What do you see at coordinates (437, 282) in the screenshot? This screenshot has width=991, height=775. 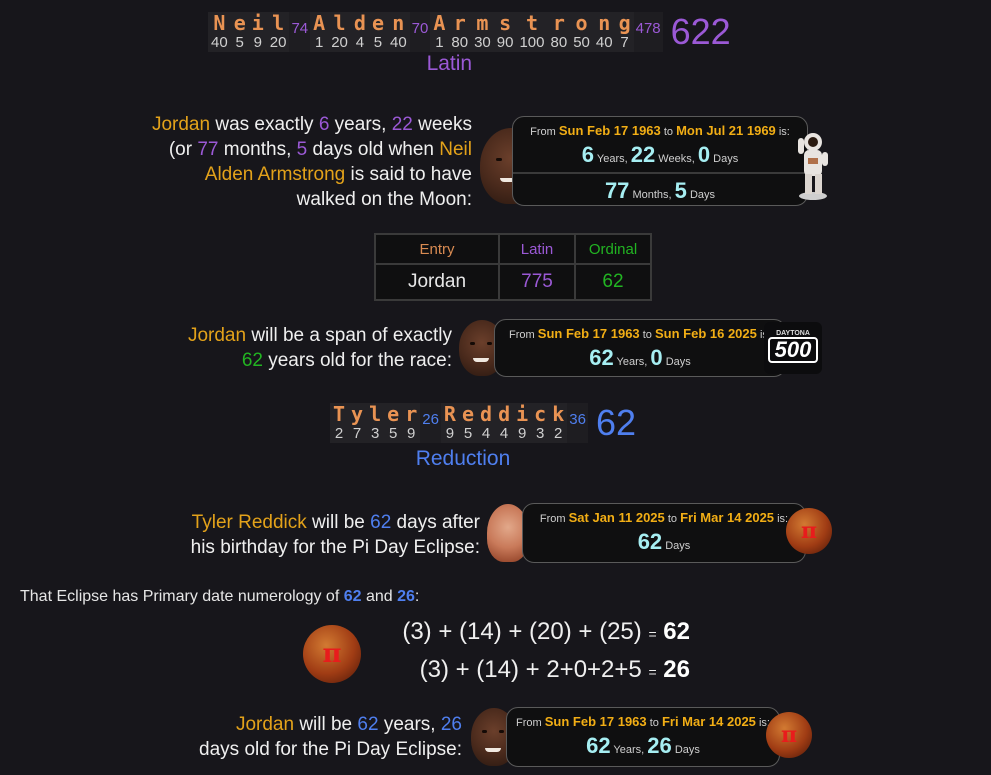 I see `cell-entry: Jordan` at bounding box center [437, 282].